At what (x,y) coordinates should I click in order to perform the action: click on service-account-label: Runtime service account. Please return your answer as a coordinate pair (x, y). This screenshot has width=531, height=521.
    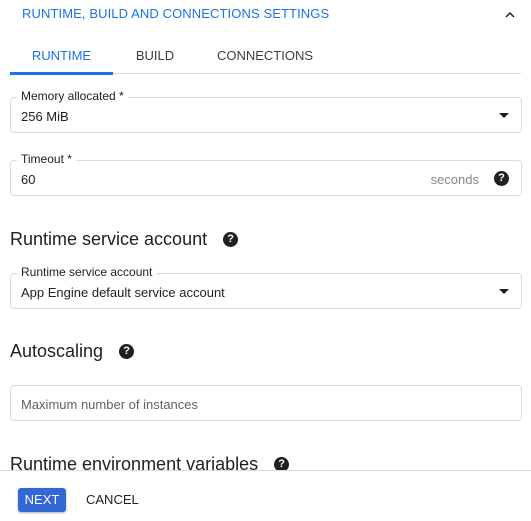
    Looking at the image, I should click on (87, 272).